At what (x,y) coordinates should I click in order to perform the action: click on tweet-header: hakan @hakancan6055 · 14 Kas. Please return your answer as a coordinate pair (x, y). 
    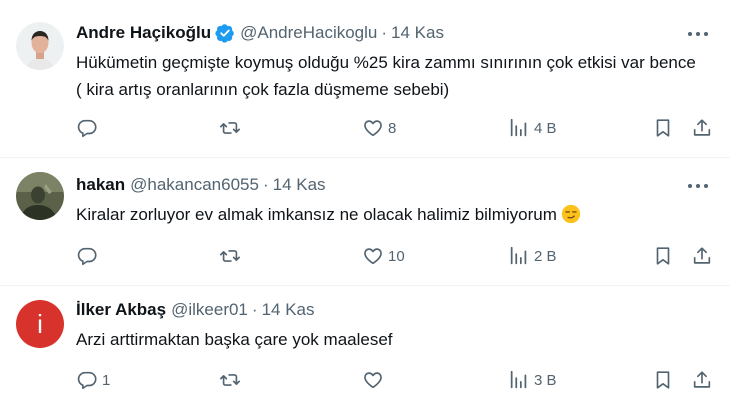
    Looking at the image, I should click on (201, 185).